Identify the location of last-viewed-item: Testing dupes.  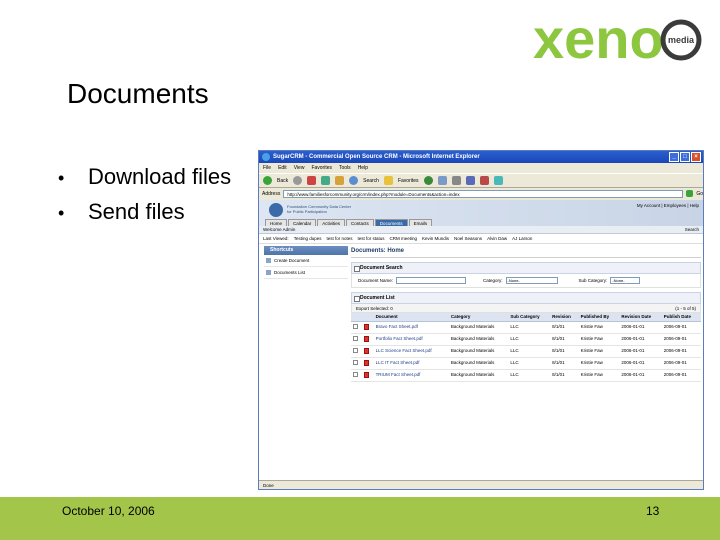
(308, 238).